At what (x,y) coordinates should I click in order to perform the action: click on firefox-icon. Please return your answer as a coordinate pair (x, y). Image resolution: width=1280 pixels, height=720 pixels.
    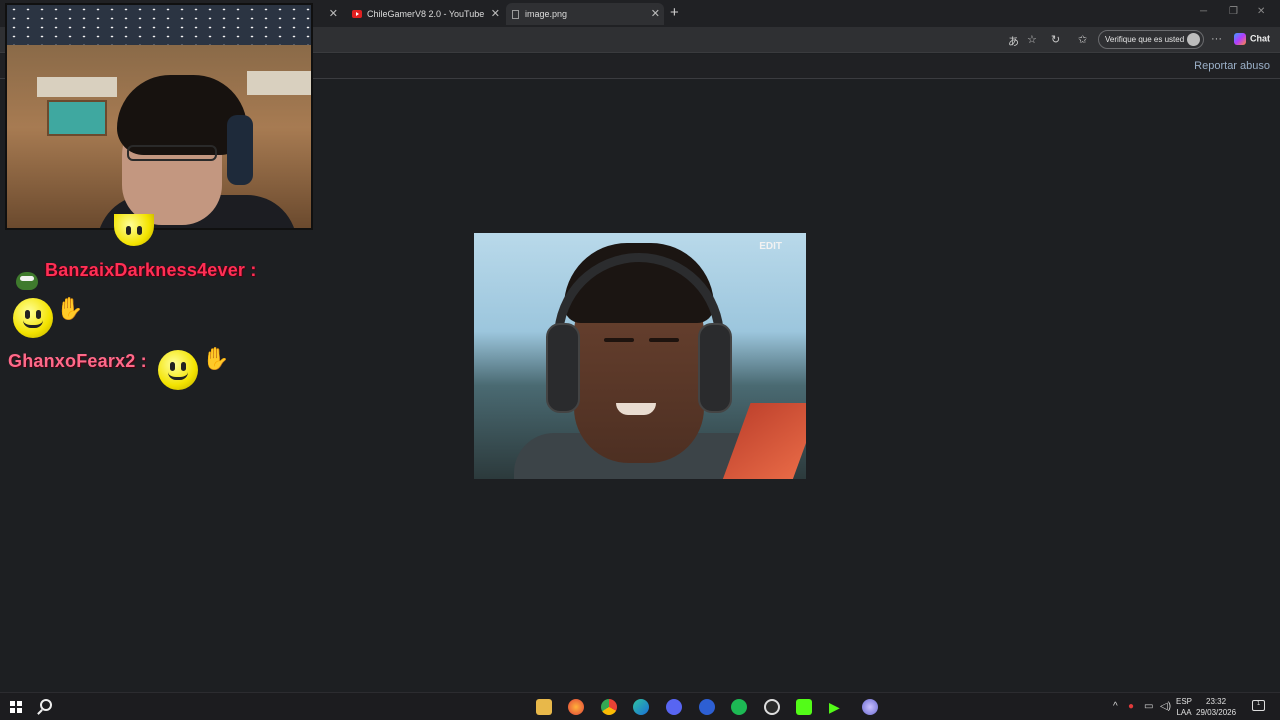
    Looking at the image, I should click on (576, 707).